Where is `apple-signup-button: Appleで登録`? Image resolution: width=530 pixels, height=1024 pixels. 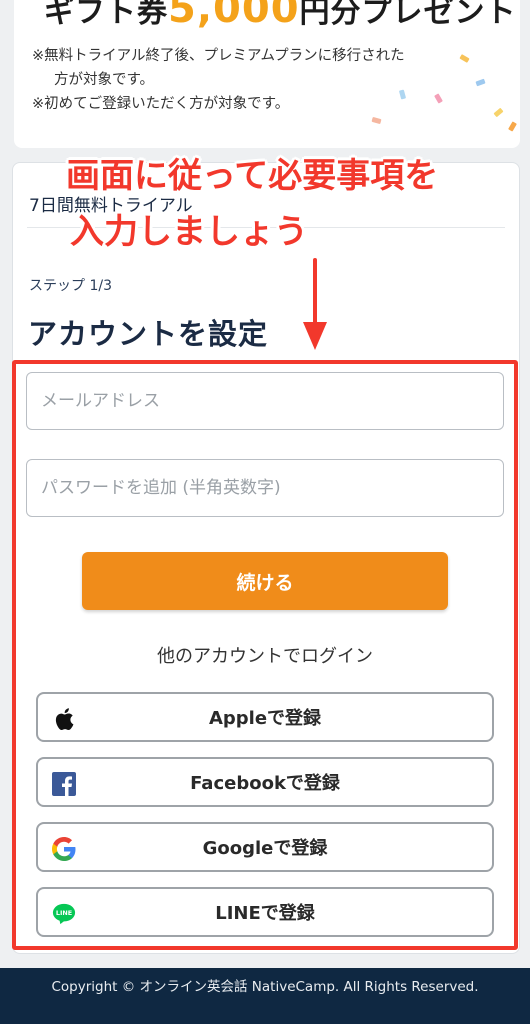
apple-signup-button: Appleで登録 is located at coordinates (265, 717).